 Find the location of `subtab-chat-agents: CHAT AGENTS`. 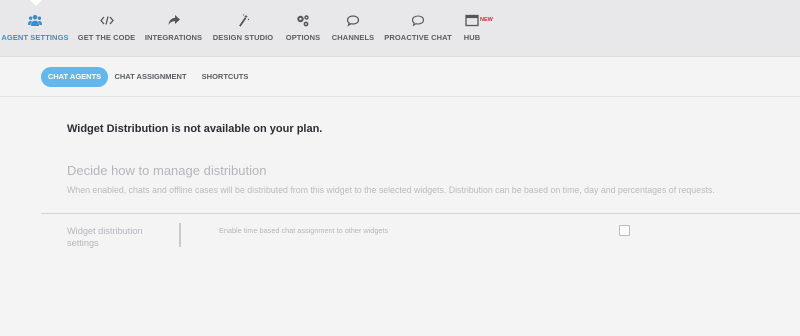

subtab-chat-agents: CHAT AGENTS is located at coordinates (74, 77).